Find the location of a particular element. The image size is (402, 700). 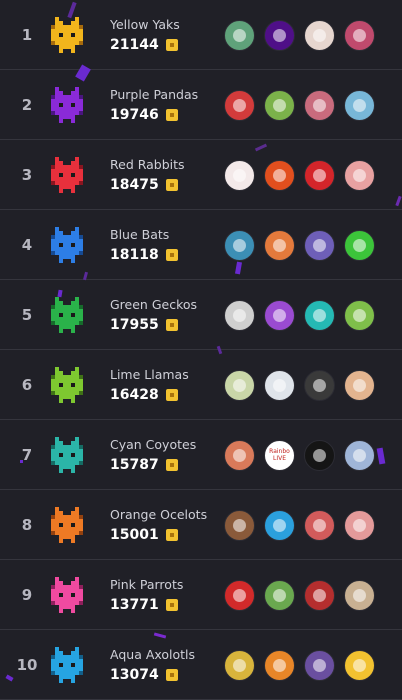

team-row: 3 Red Rabbits 18475 is located at coordinates (201, 175).